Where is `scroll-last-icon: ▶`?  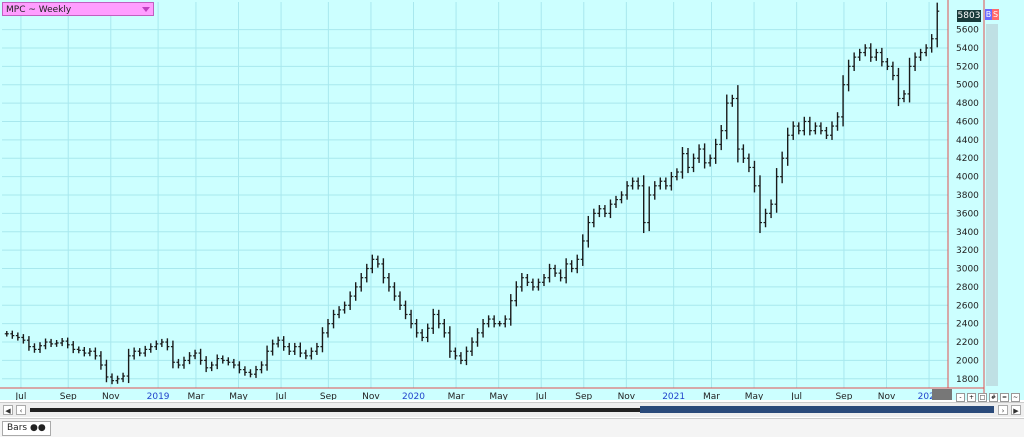 scroll-last-icon: ▶ is located at coordinates (1016, 410).